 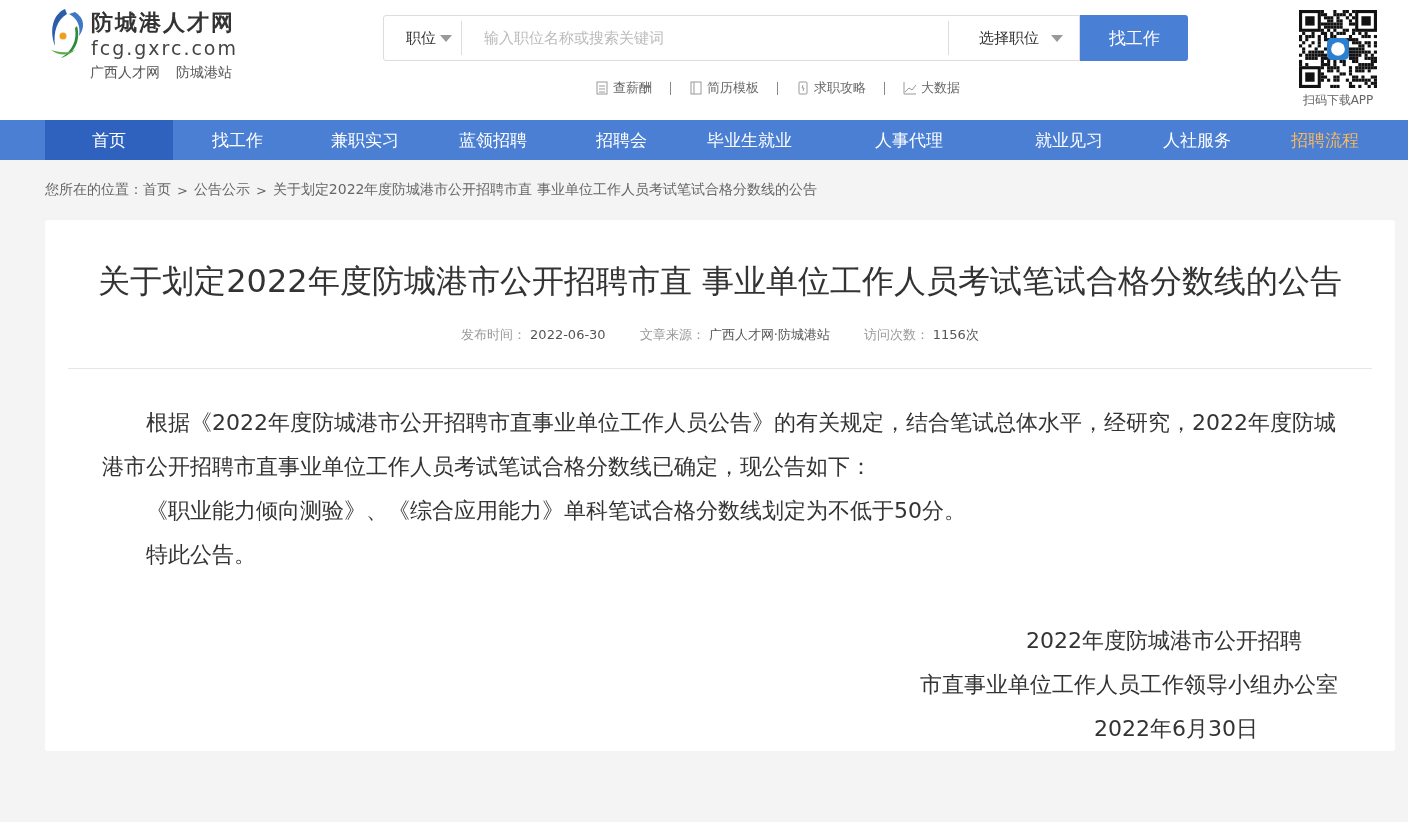 I want to click on breadcrumb-link: 关于划定2022年度防城港市公开招聘市直 事业单位工作人员考试笔试合格分数线的公告, so click(x=544, y=190).